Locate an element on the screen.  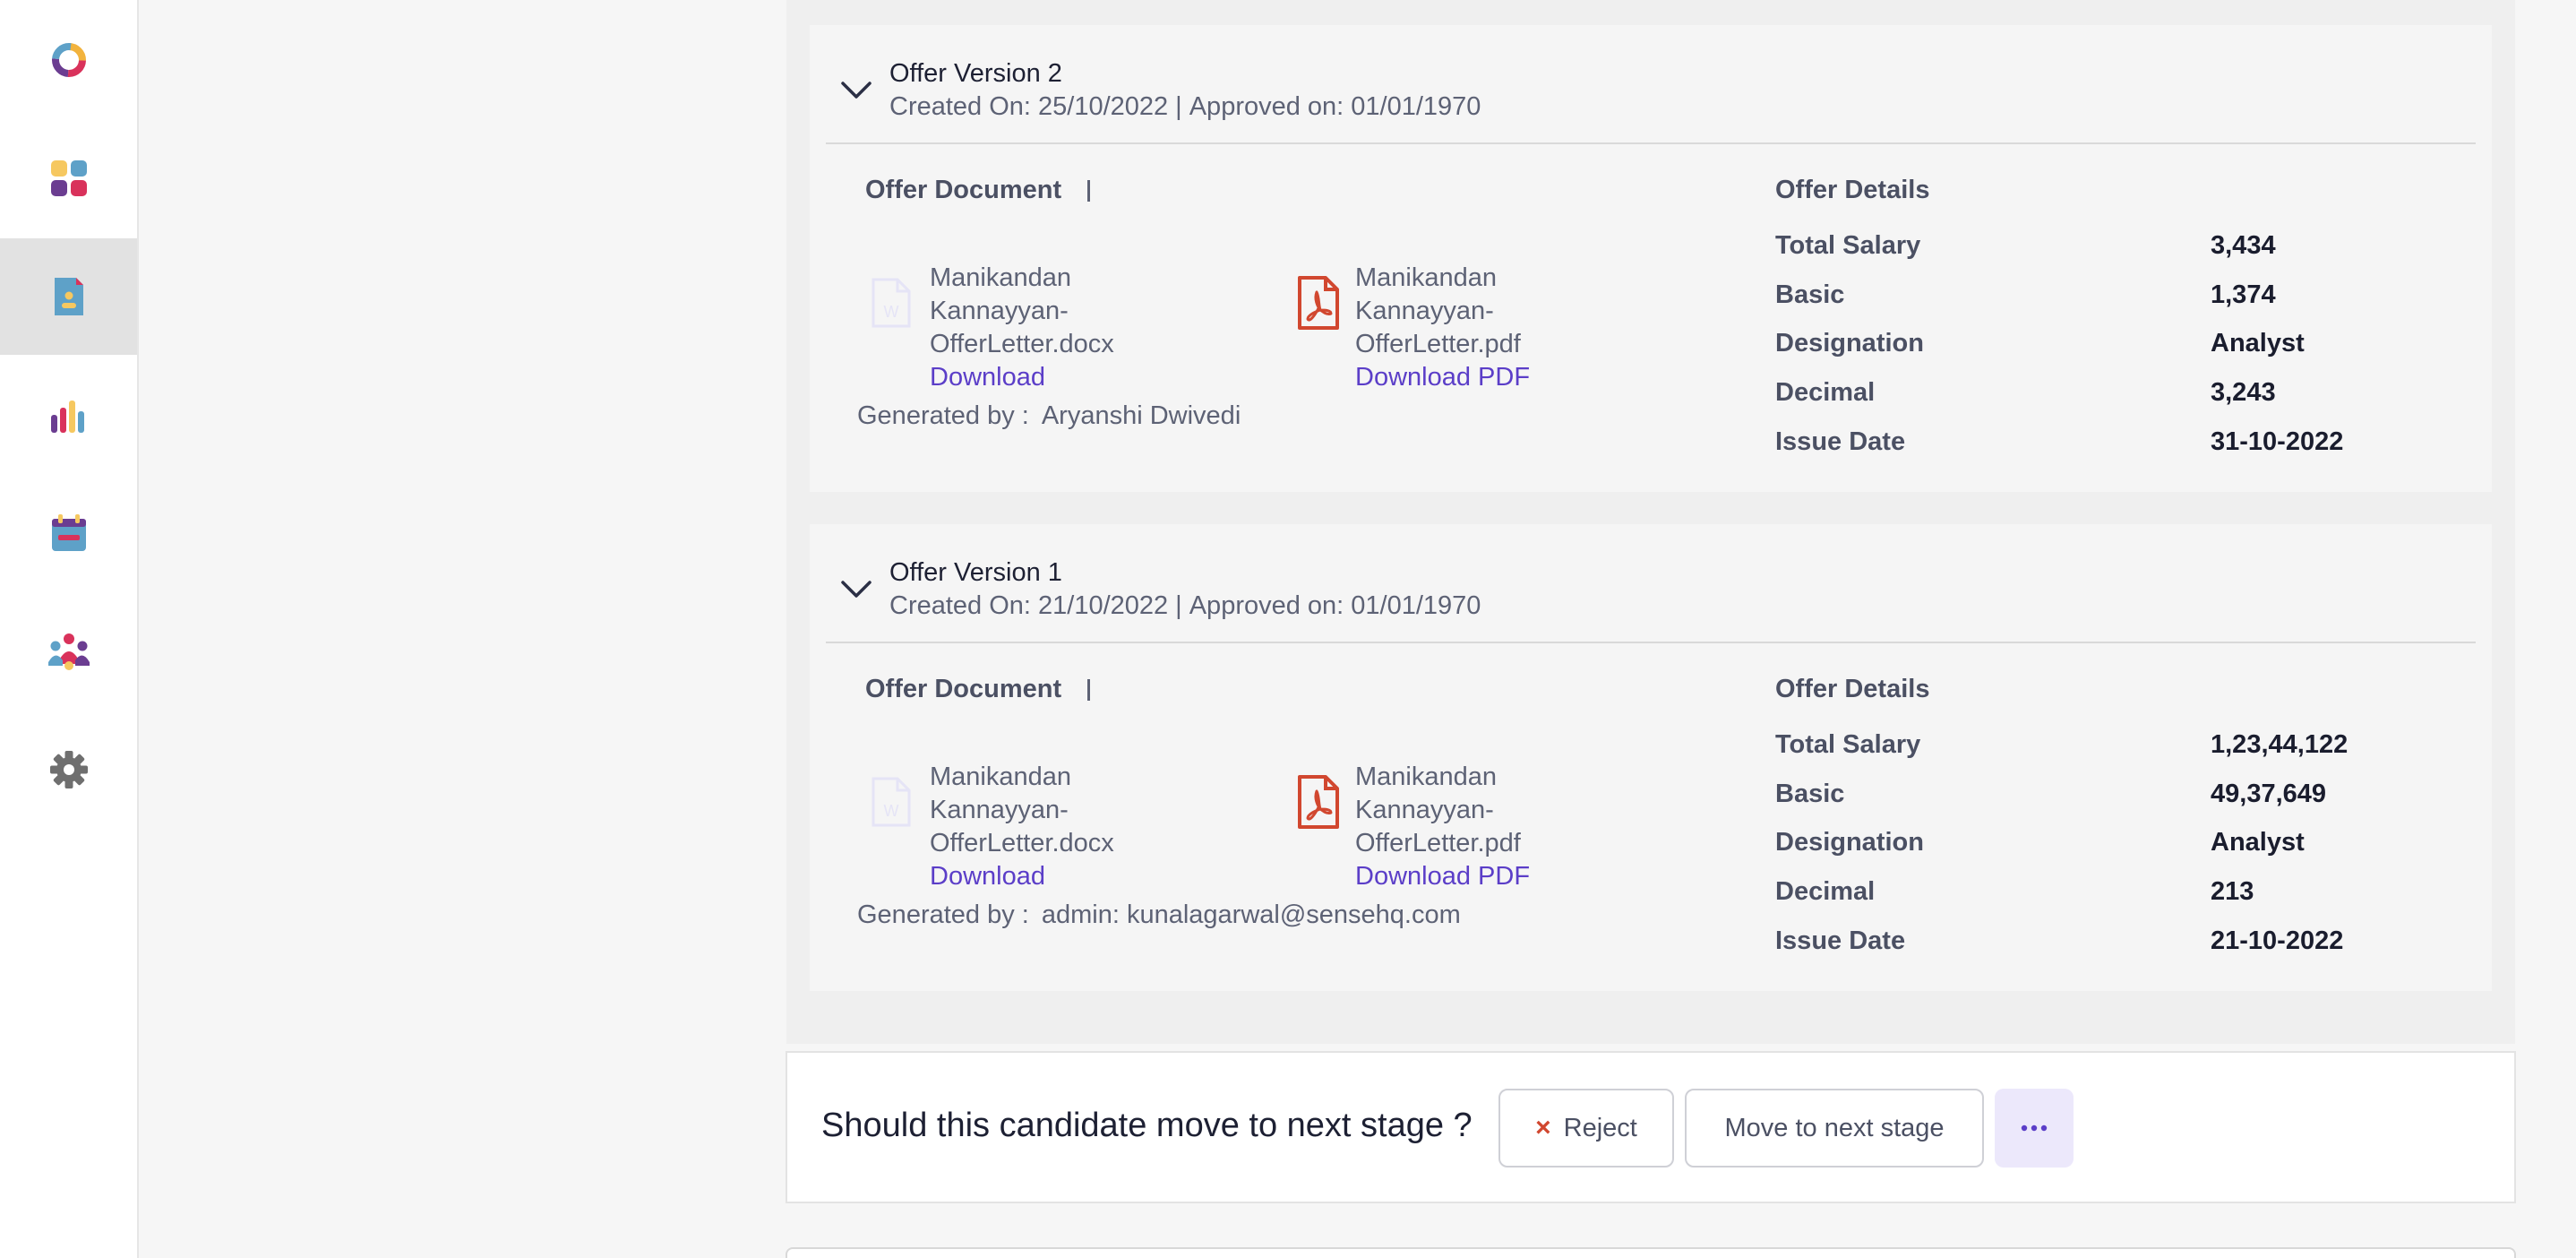
generated-by: Generated by : Aryanshi Dwivedi is located at coordinates (1049, 416).